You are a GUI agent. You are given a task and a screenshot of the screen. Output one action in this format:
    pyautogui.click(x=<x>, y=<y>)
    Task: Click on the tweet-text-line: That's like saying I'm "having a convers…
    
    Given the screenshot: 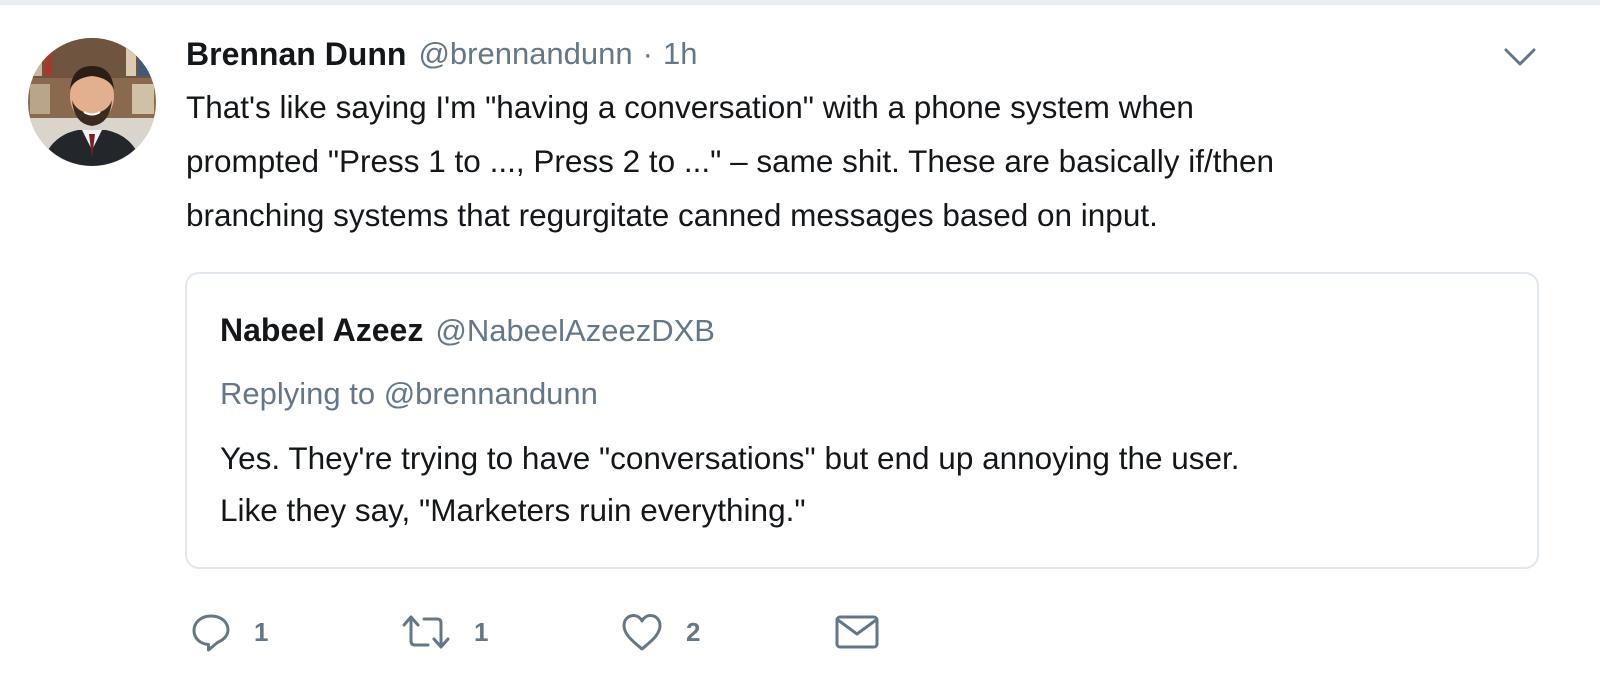 What is the action you would take?
    pyautogui.click(x=690, y=107)
    